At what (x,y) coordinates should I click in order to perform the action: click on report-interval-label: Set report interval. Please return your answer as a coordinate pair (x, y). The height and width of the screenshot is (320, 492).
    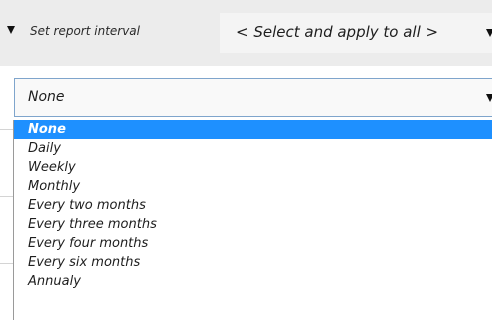
    Looking at the image, I should click on (85, 31).